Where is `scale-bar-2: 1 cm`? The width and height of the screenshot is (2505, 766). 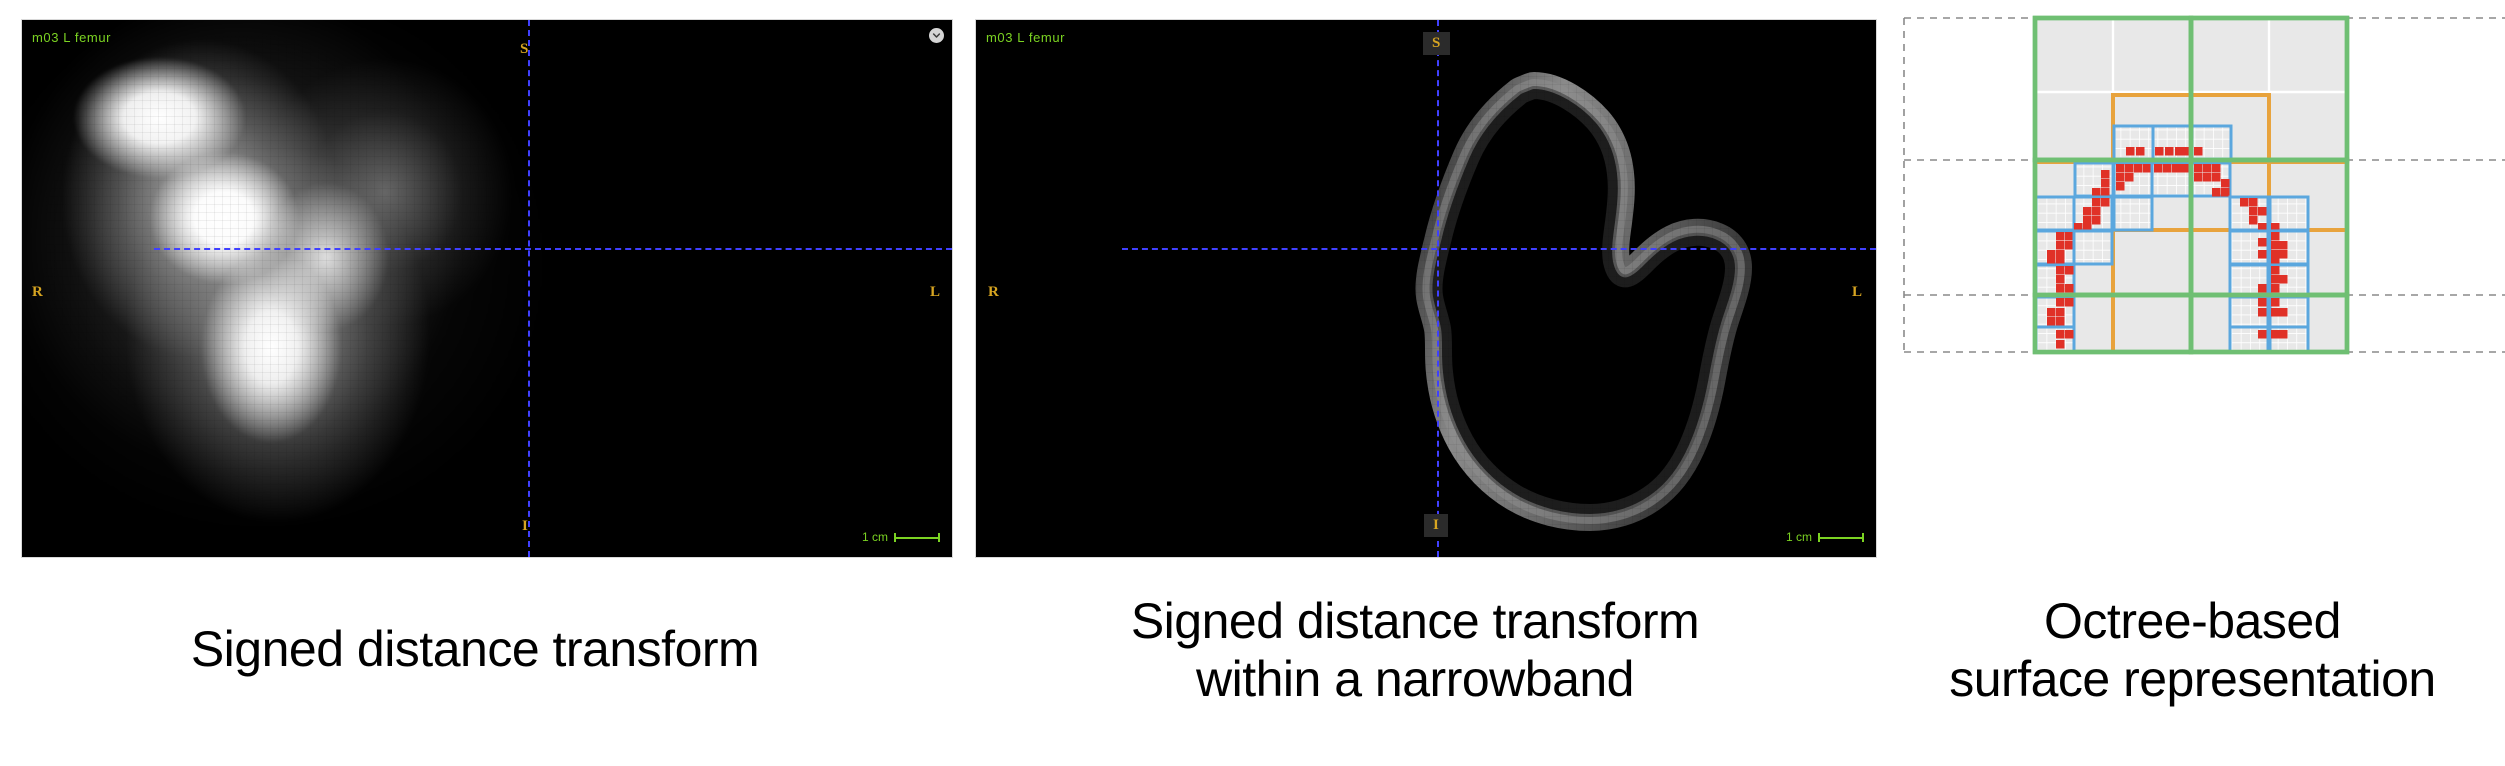 scale-bar-2: 1 cm is located at coordinates (1825, 537).